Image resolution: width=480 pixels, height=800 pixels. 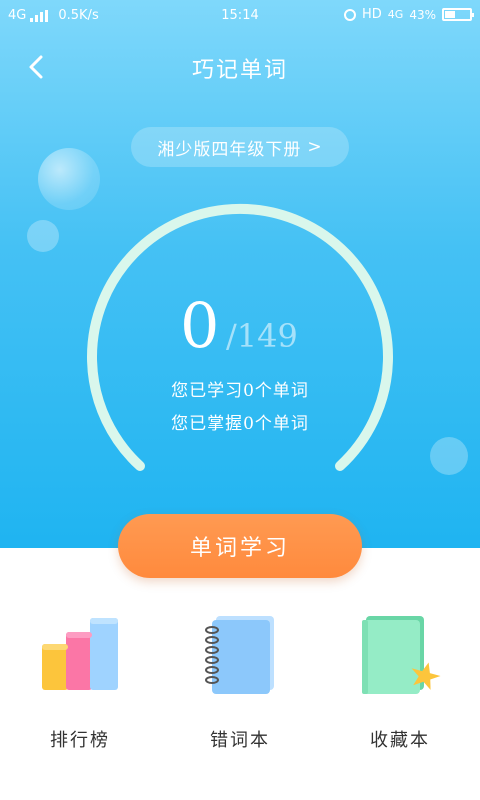 I want to click on learned-count: 0, so click(x=200, y=325).